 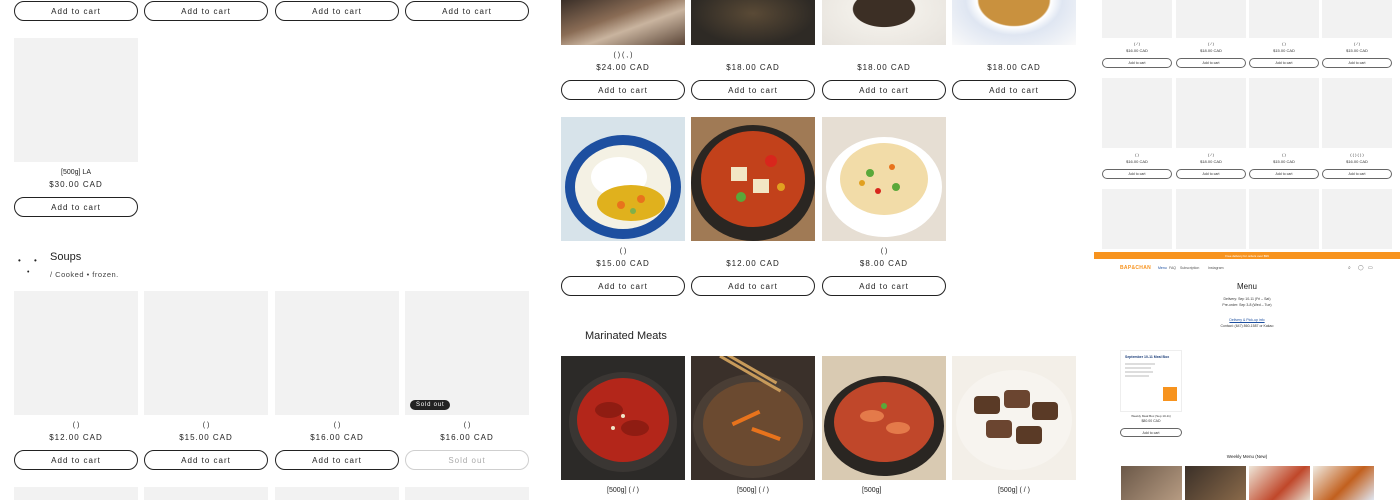 I want to click on site-logo: BAP&CHAN, so click(x=1135, y=268).